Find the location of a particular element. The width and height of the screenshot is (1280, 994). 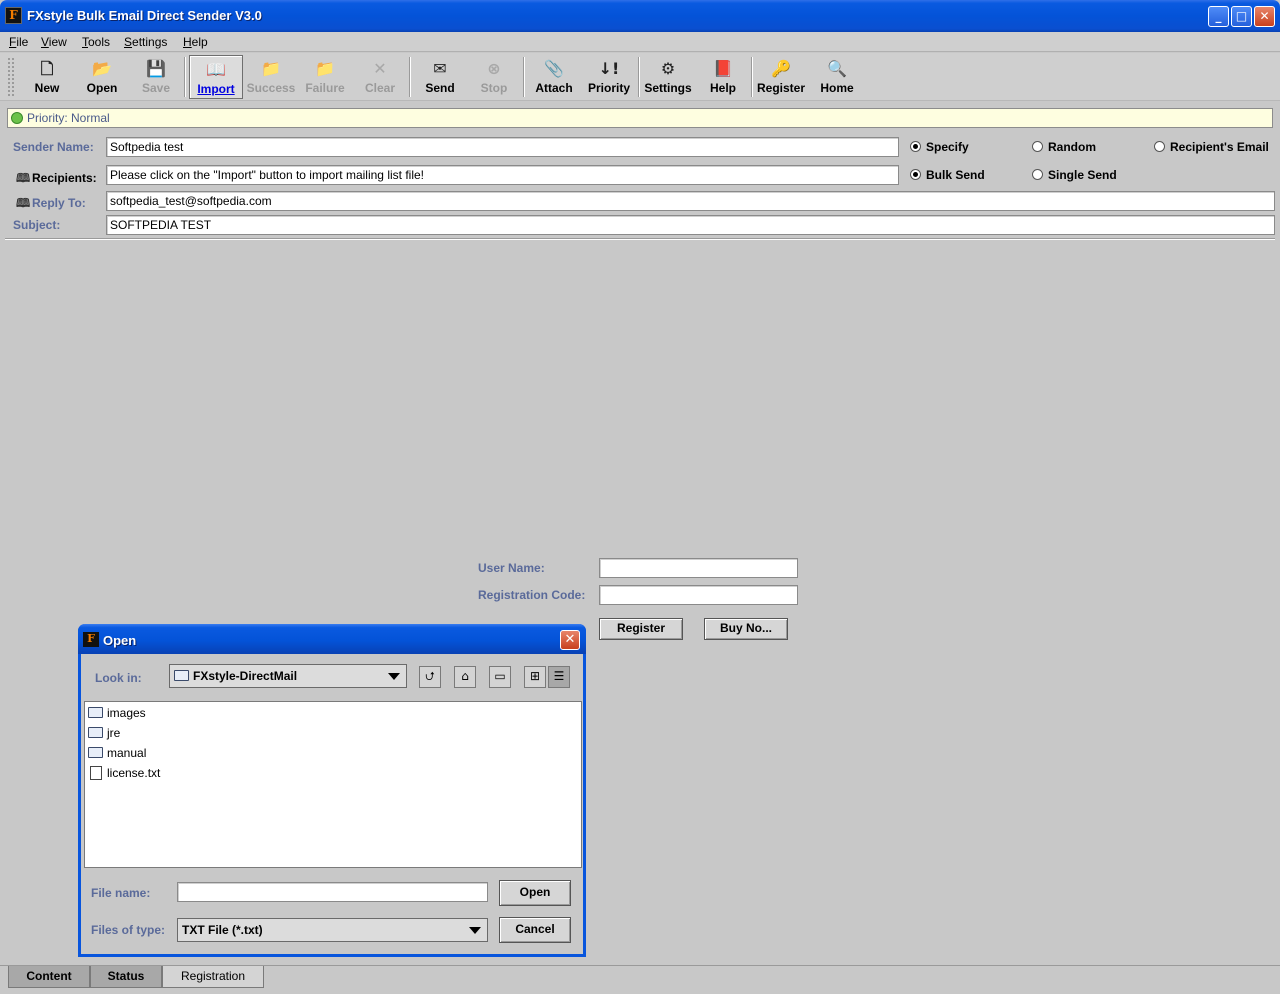

import-button: 📖 Import is located at coordinates (216, 77).